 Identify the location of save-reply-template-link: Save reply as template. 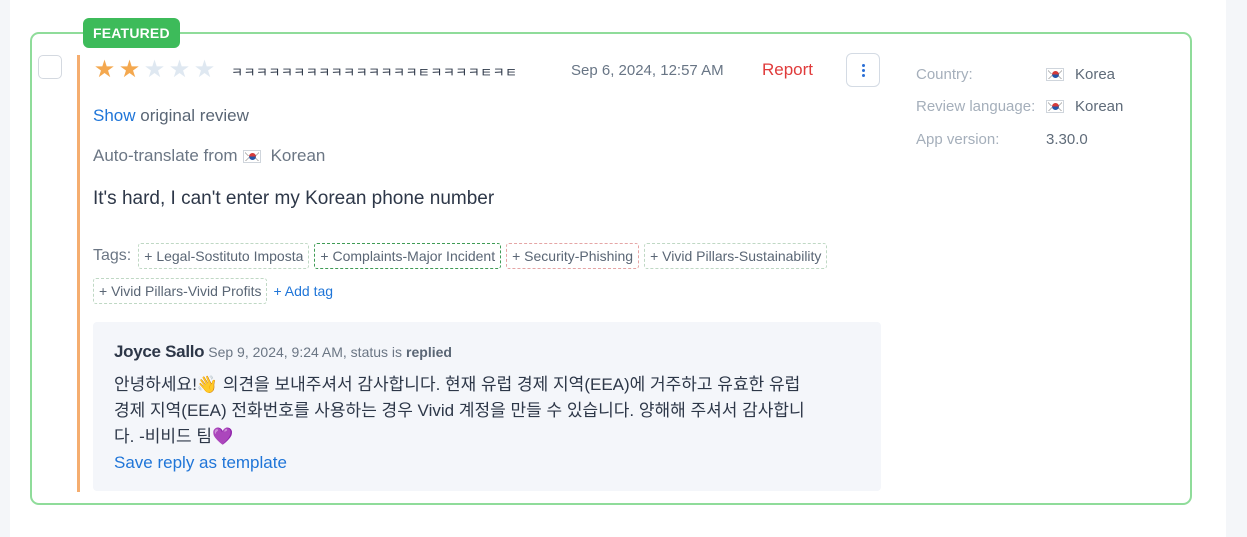
(200, 463).